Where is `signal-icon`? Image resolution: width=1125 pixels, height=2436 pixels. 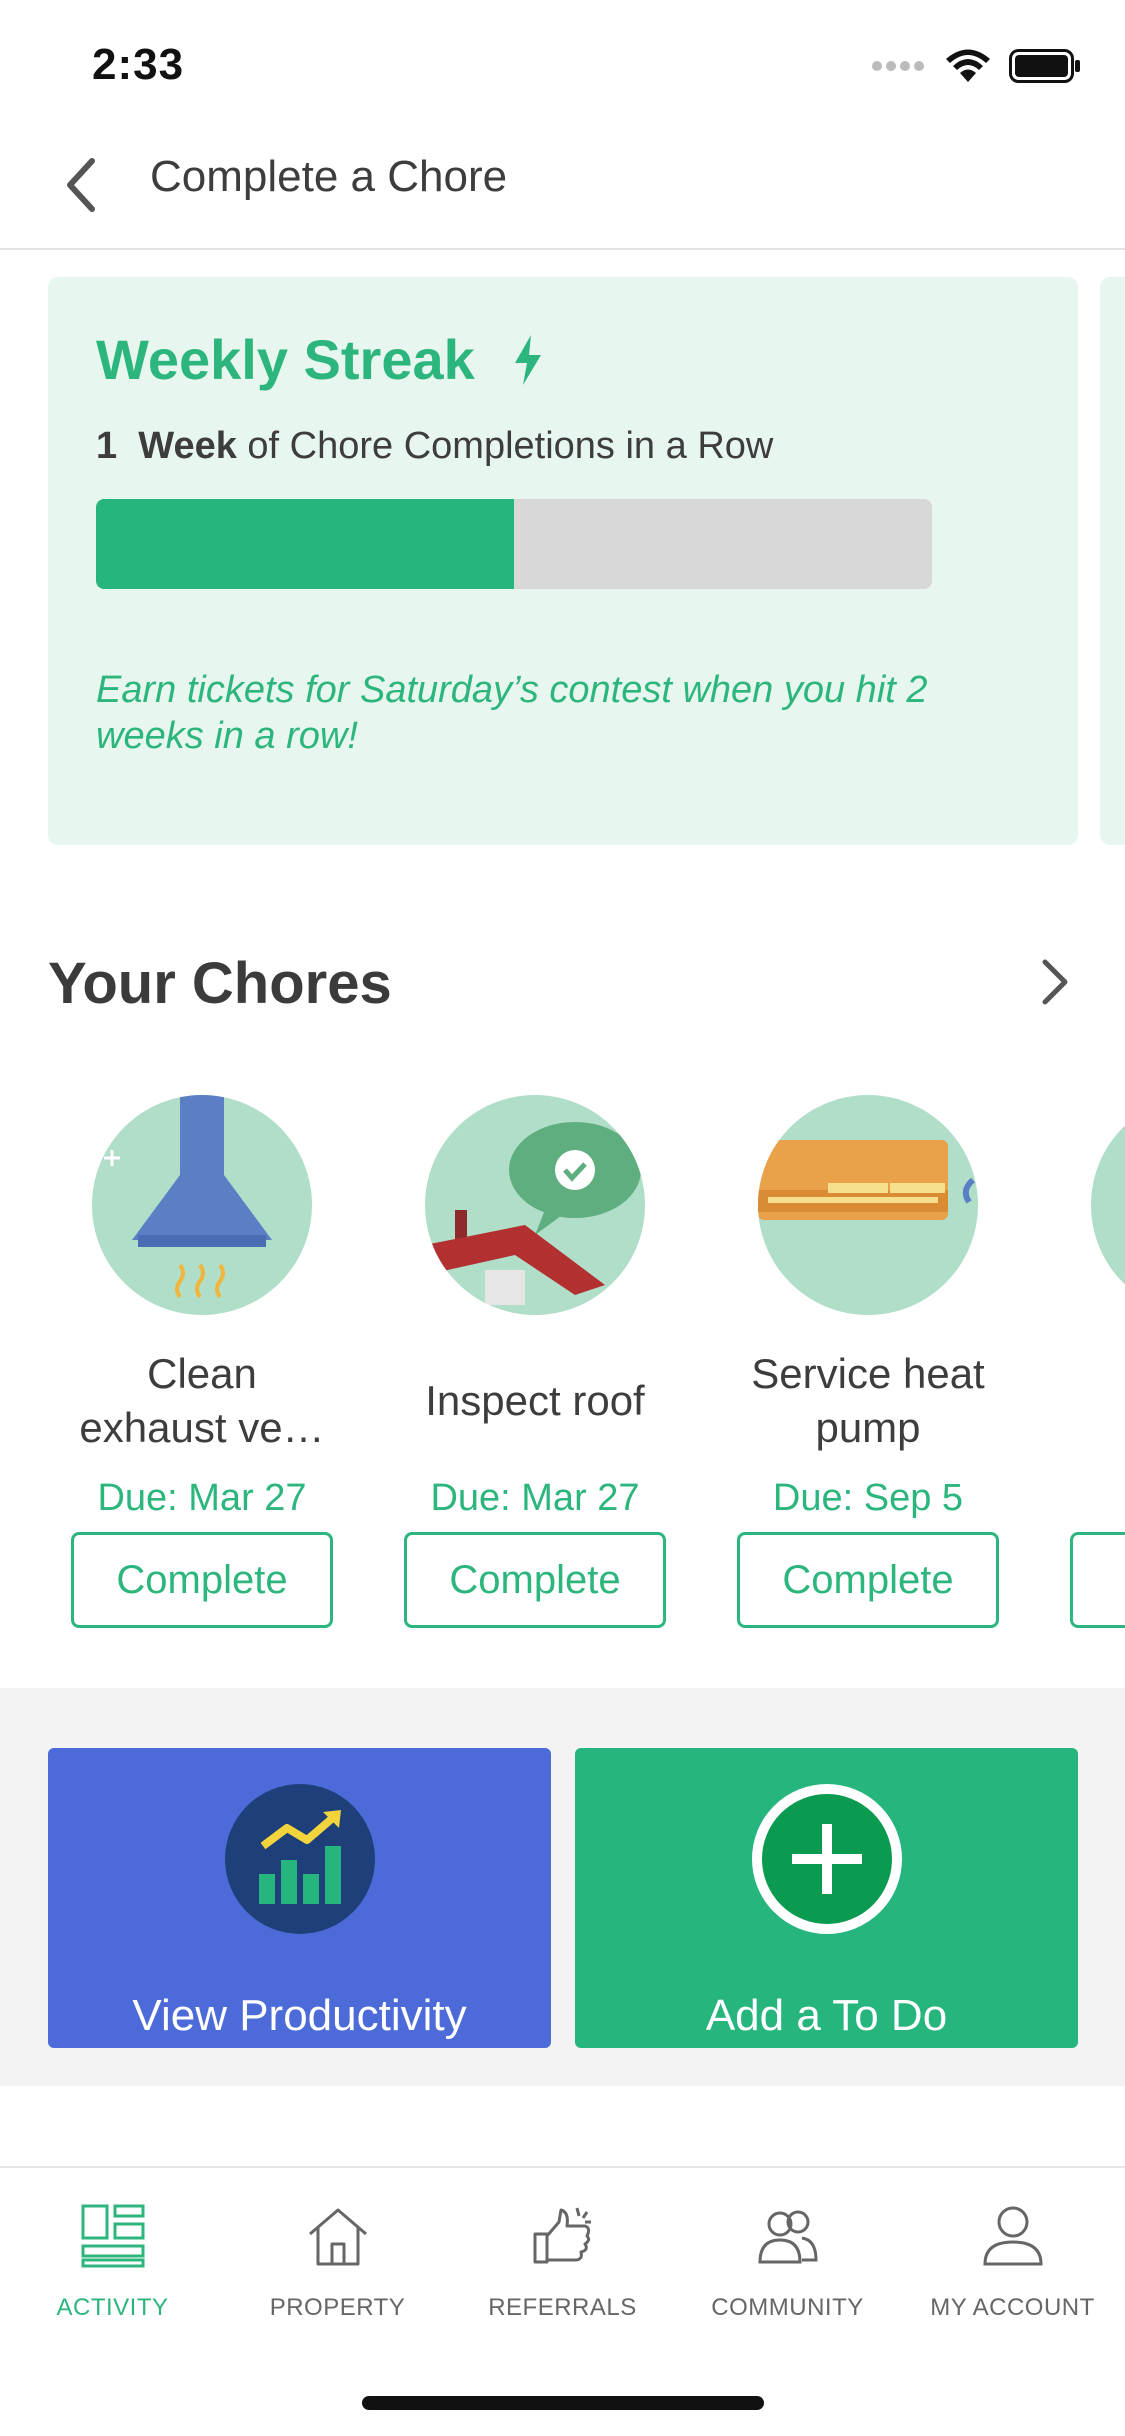
signal-icon is located at coordinates (899, 68).